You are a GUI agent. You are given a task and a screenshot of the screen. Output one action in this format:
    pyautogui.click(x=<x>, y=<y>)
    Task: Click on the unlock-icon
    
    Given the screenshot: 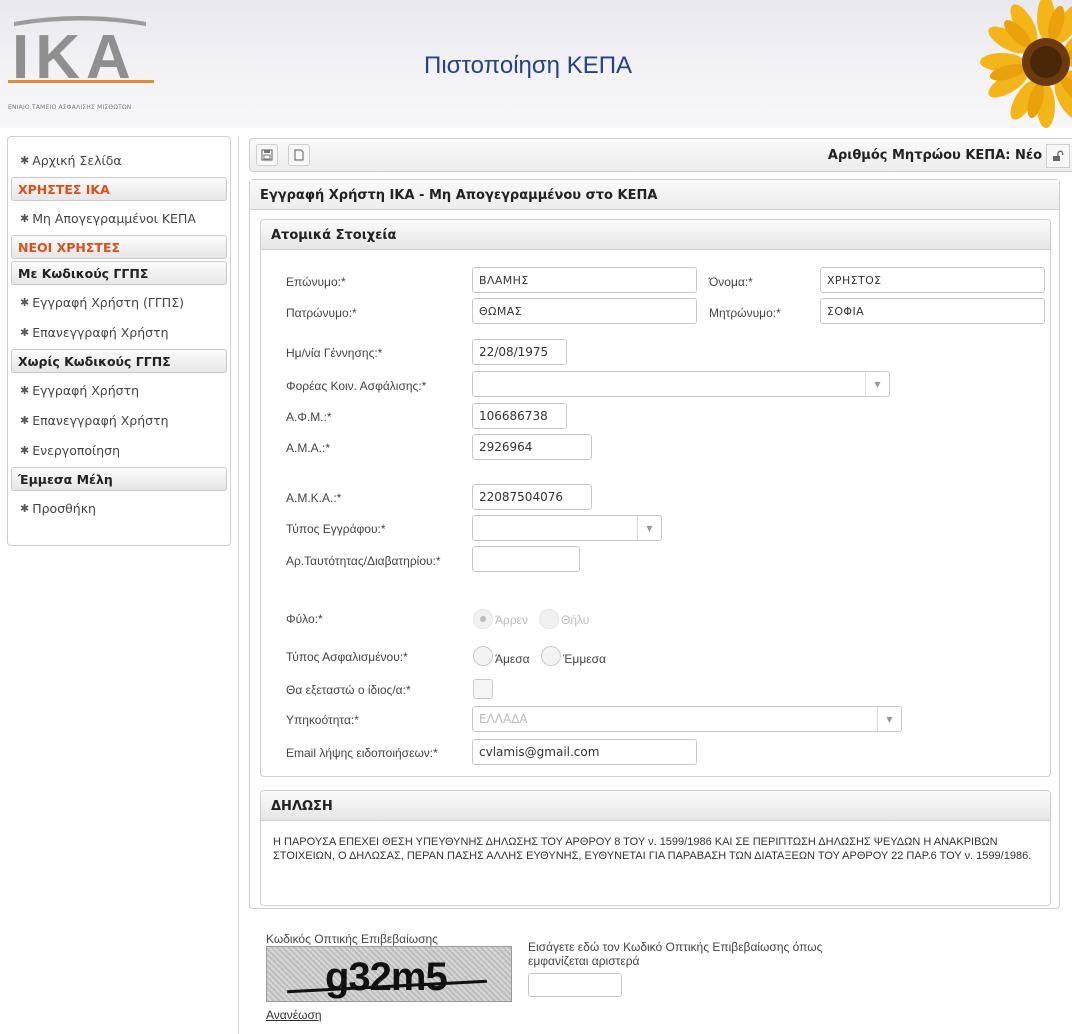 What is the action you would take?
    pyautogui.click(x=1058, y=155)
    